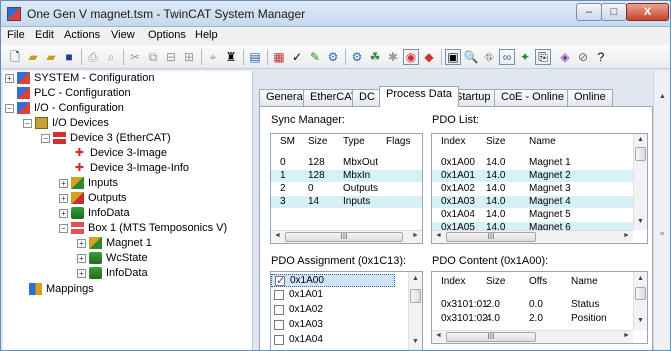  I want to click on scroll-up-icon: ▲, so click(640, 139).